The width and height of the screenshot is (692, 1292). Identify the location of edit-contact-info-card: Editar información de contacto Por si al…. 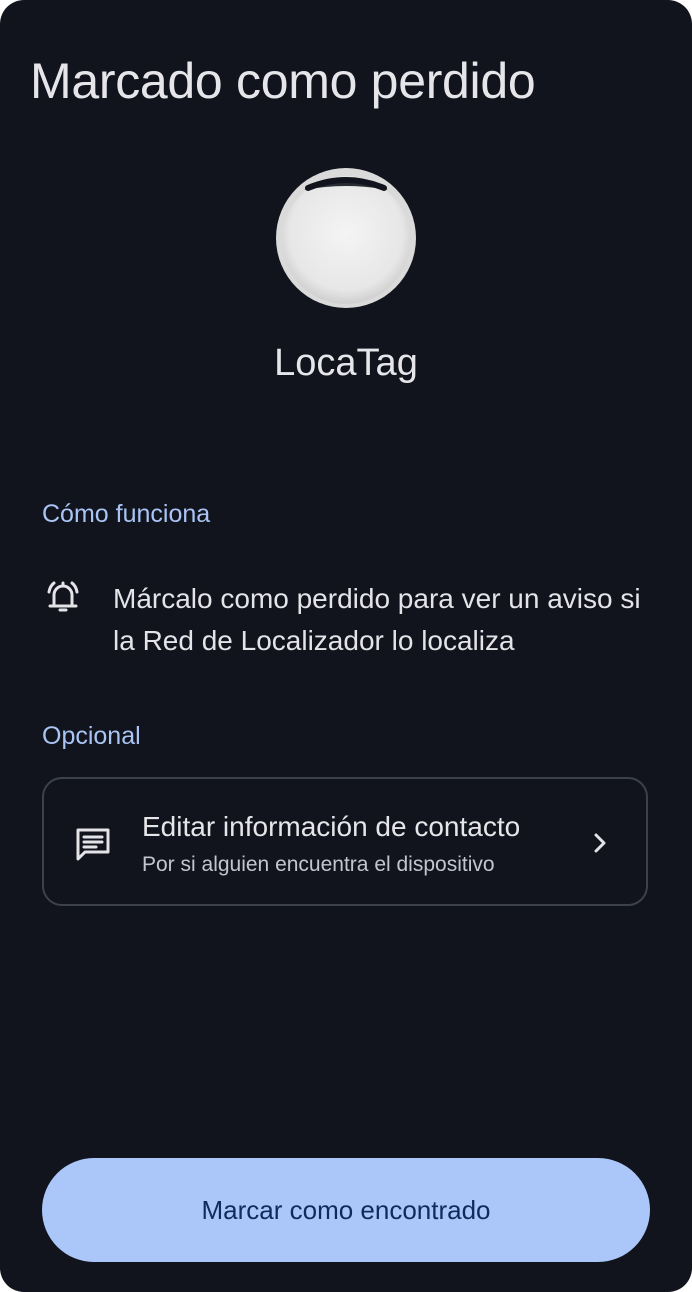
(345, 841).